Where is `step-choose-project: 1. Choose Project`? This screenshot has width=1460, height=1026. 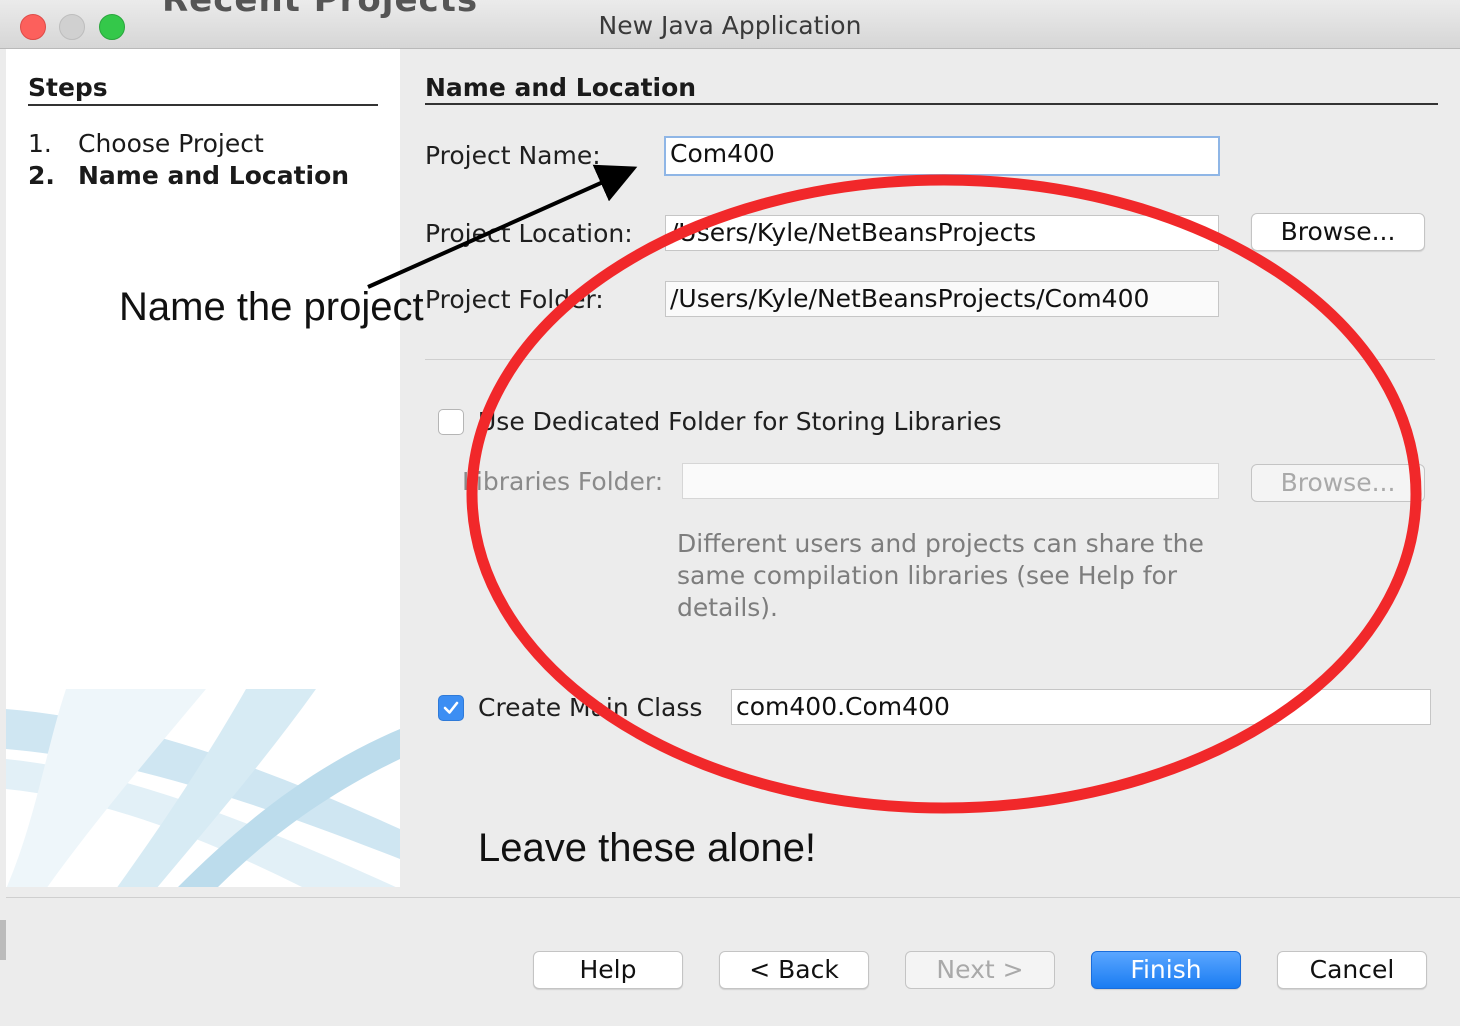
step-choose-project: 1. Choose Project is located at coordinates (146, 143).